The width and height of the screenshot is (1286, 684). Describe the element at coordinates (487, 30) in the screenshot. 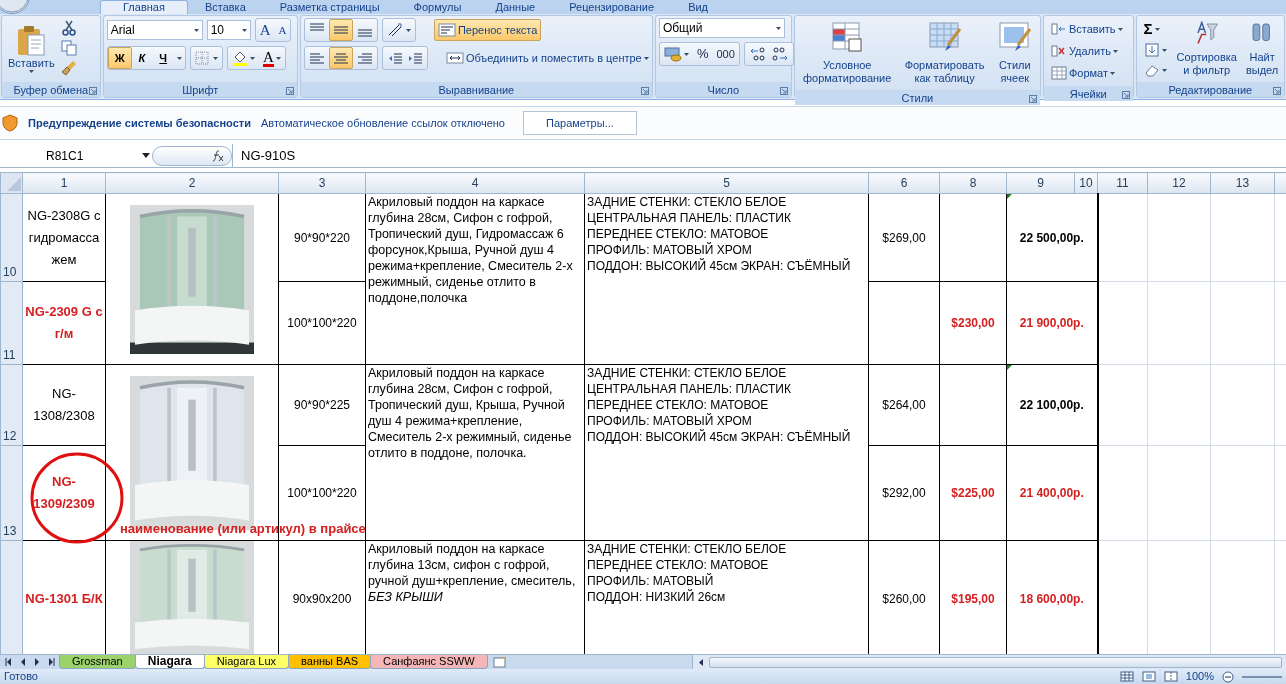

I see `wrap-text-button: Перенос текста` at that location.